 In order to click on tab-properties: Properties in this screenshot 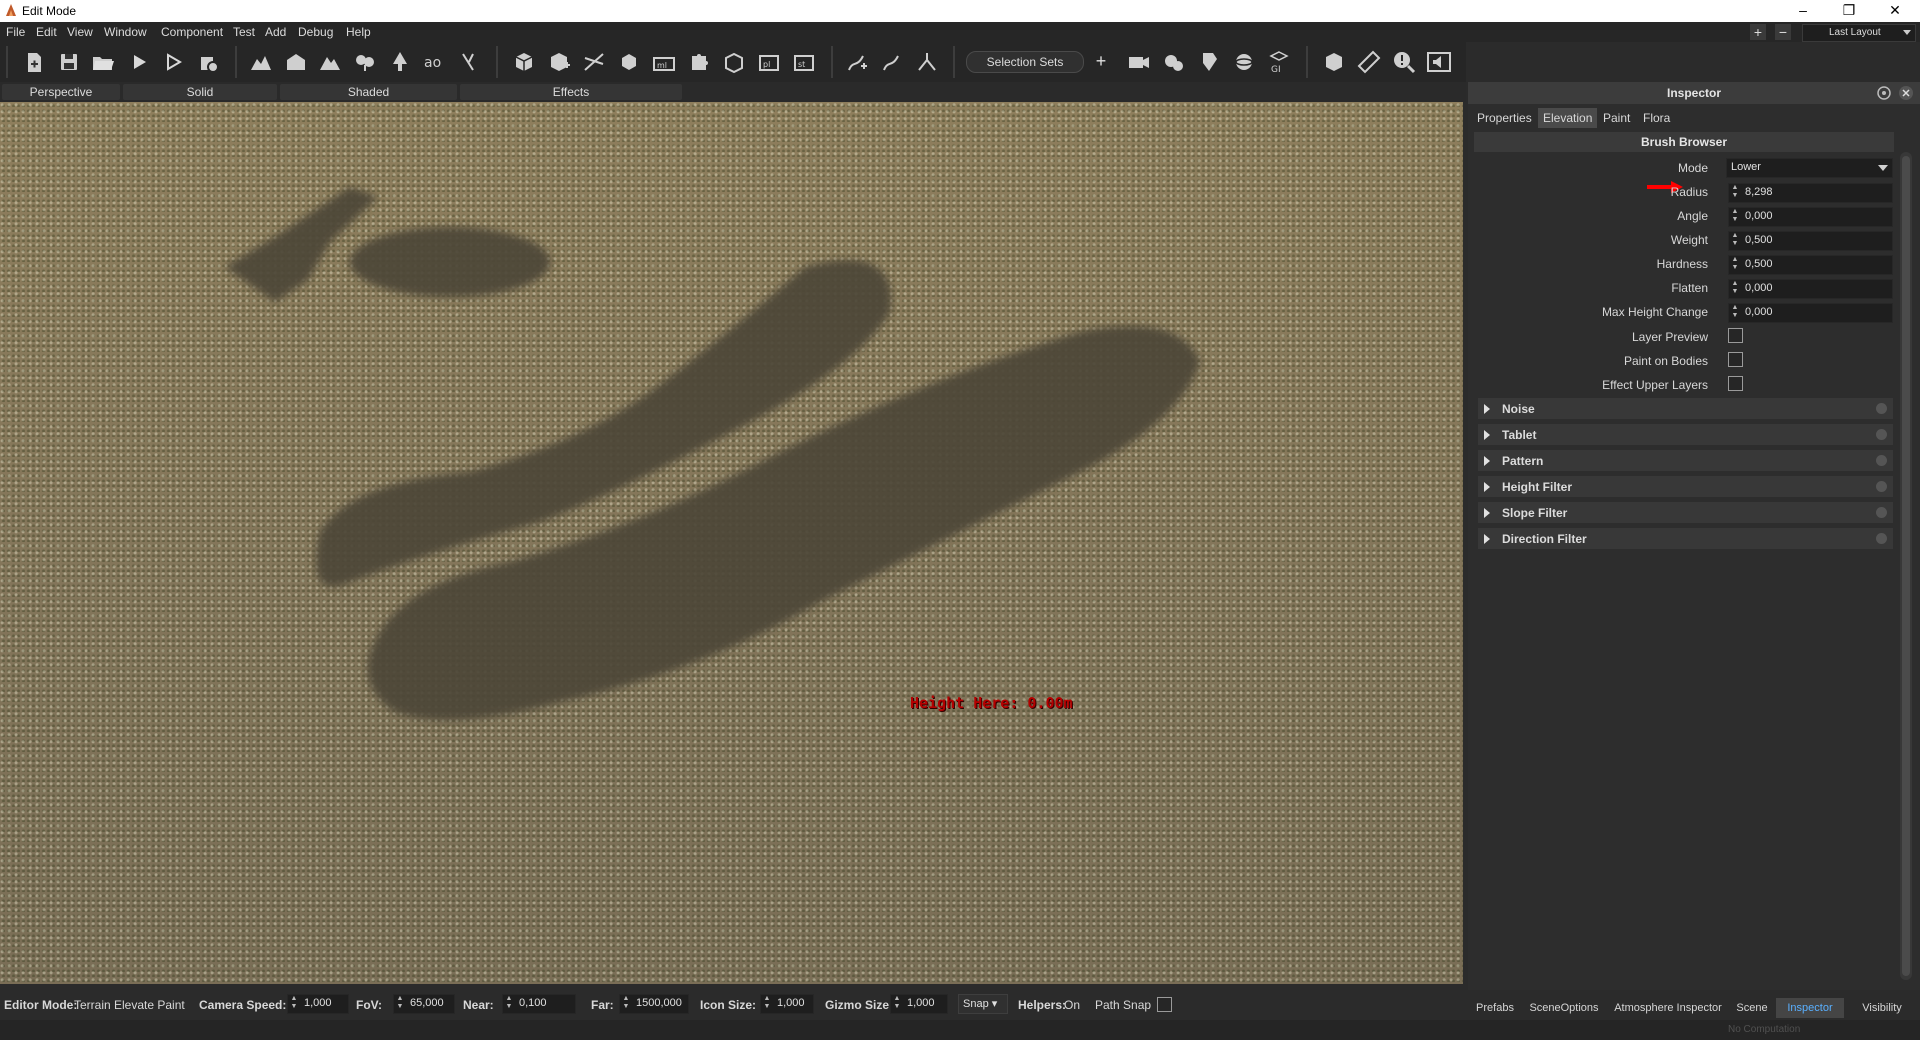, I will do `click(1504, 118)`.